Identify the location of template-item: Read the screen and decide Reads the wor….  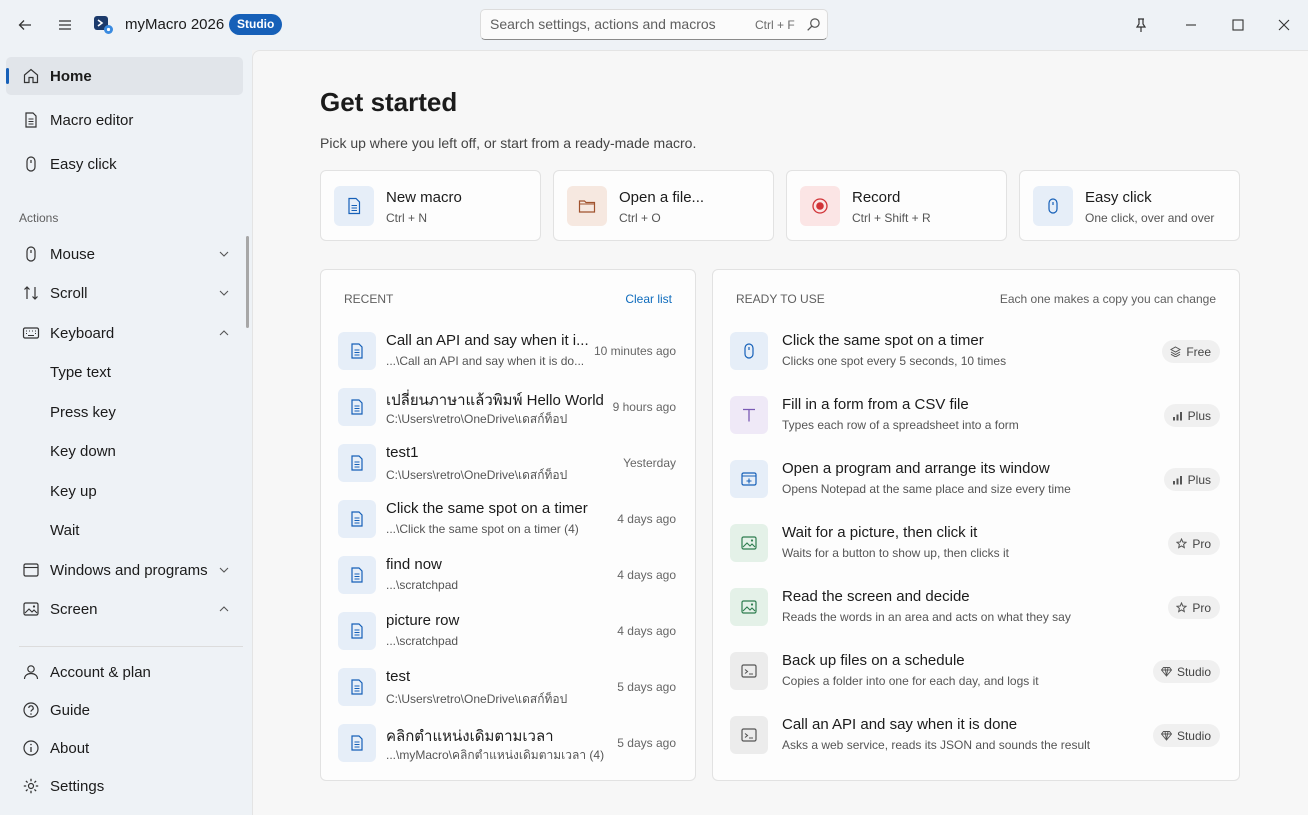
(976, 604).